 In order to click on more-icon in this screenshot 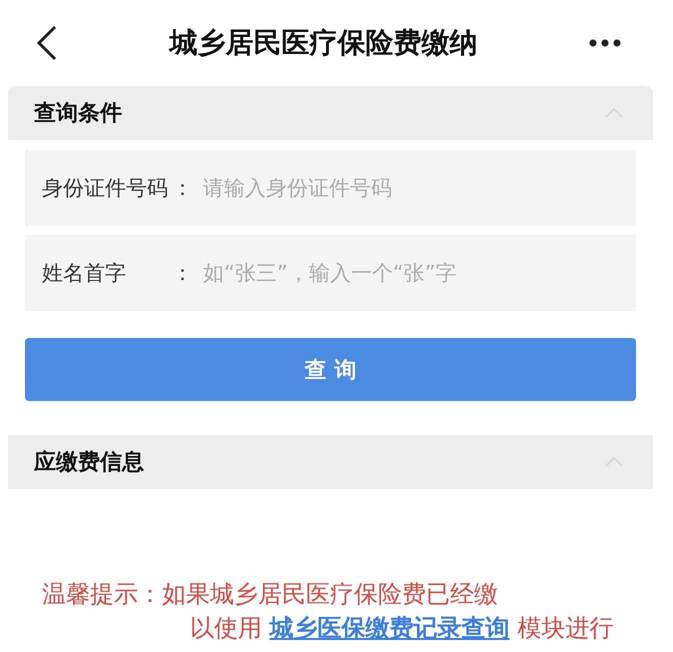, I will do `click(605, 43)`.